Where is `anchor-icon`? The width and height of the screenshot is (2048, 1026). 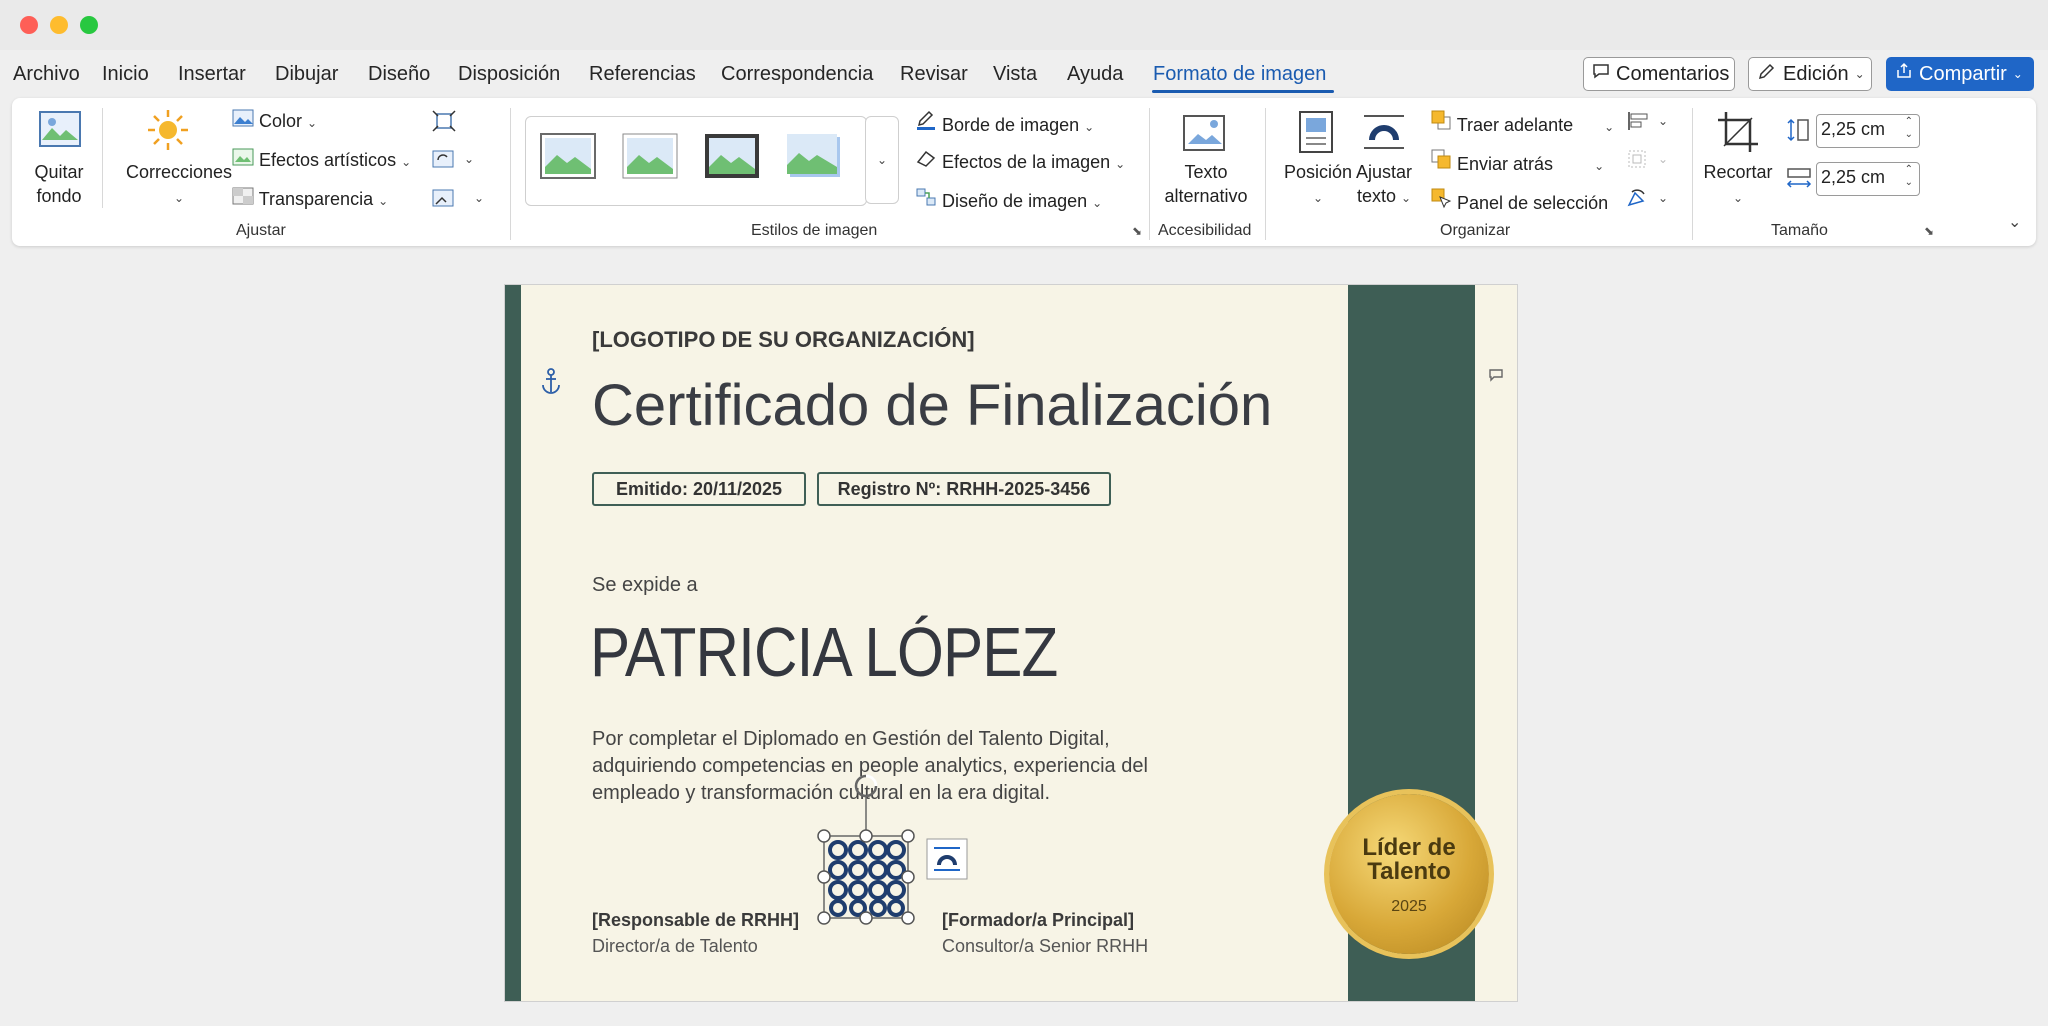 anchor-icon is located at coordinates (551, 384).